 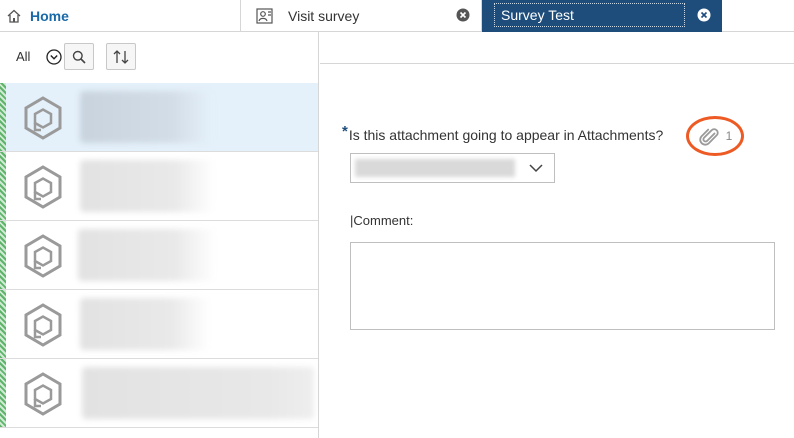 I want to click on search-icon, so click(x=79, y=57).